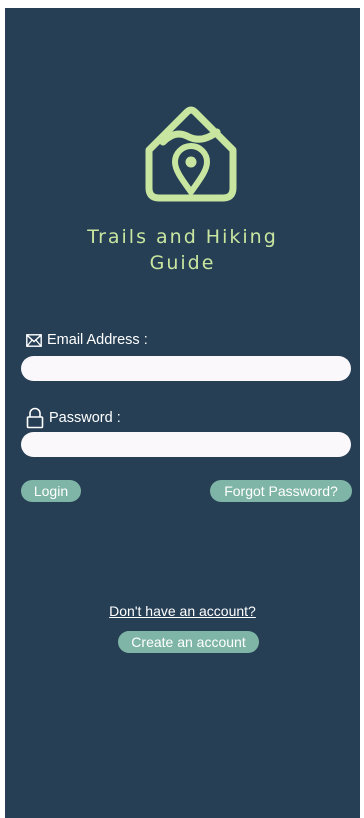 This screenshot has width=364, height=818. I want to click on signup-prompt-link: Don't have an account?, so click(182, 611).